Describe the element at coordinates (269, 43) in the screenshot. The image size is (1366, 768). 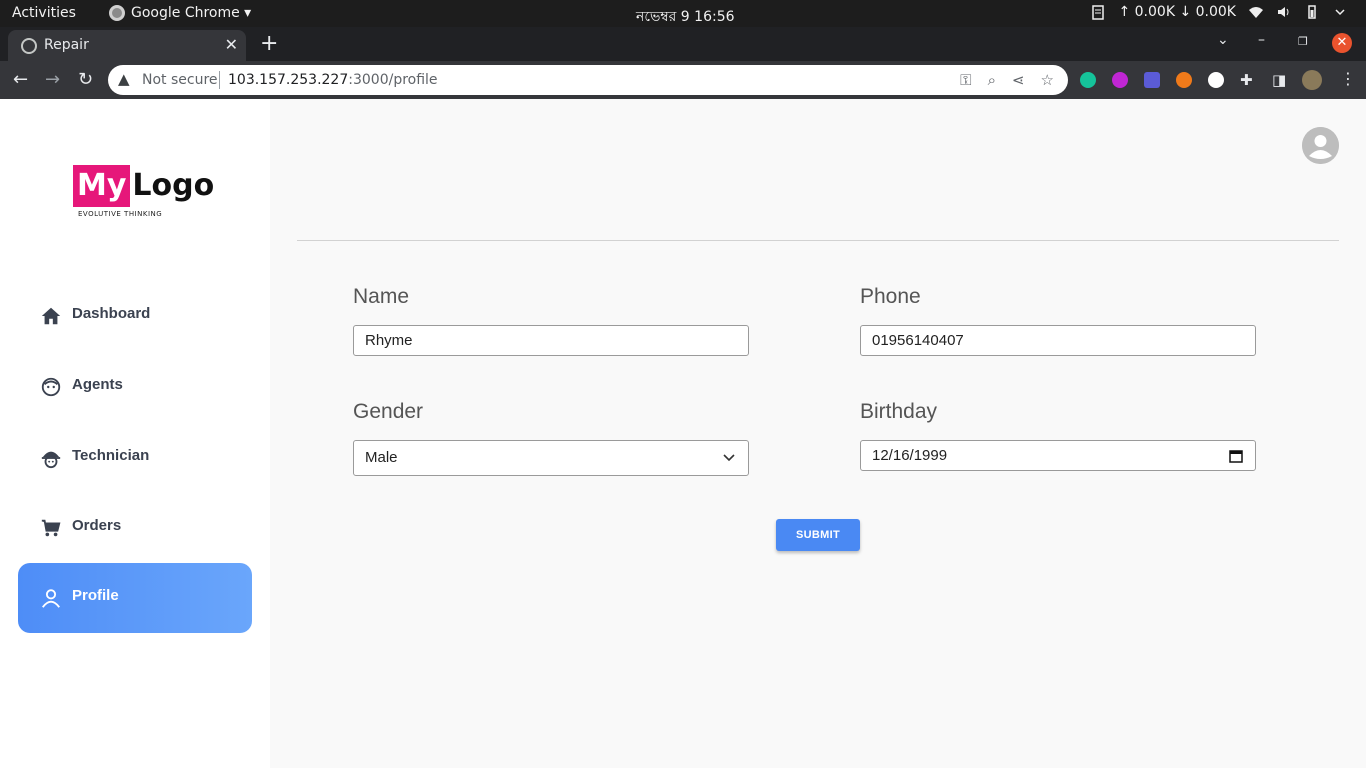
I see `new-tab-button: +` at that location.